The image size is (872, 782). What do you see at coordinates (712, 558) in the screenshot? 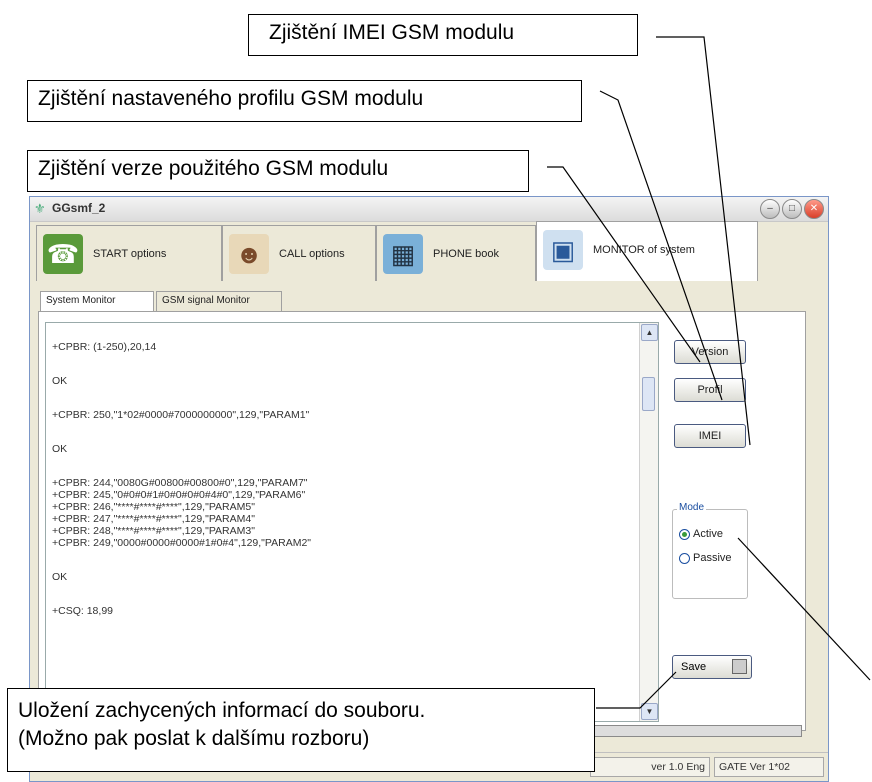
I see `mode-passive-label: Passive` at bounding box center [712, 558].